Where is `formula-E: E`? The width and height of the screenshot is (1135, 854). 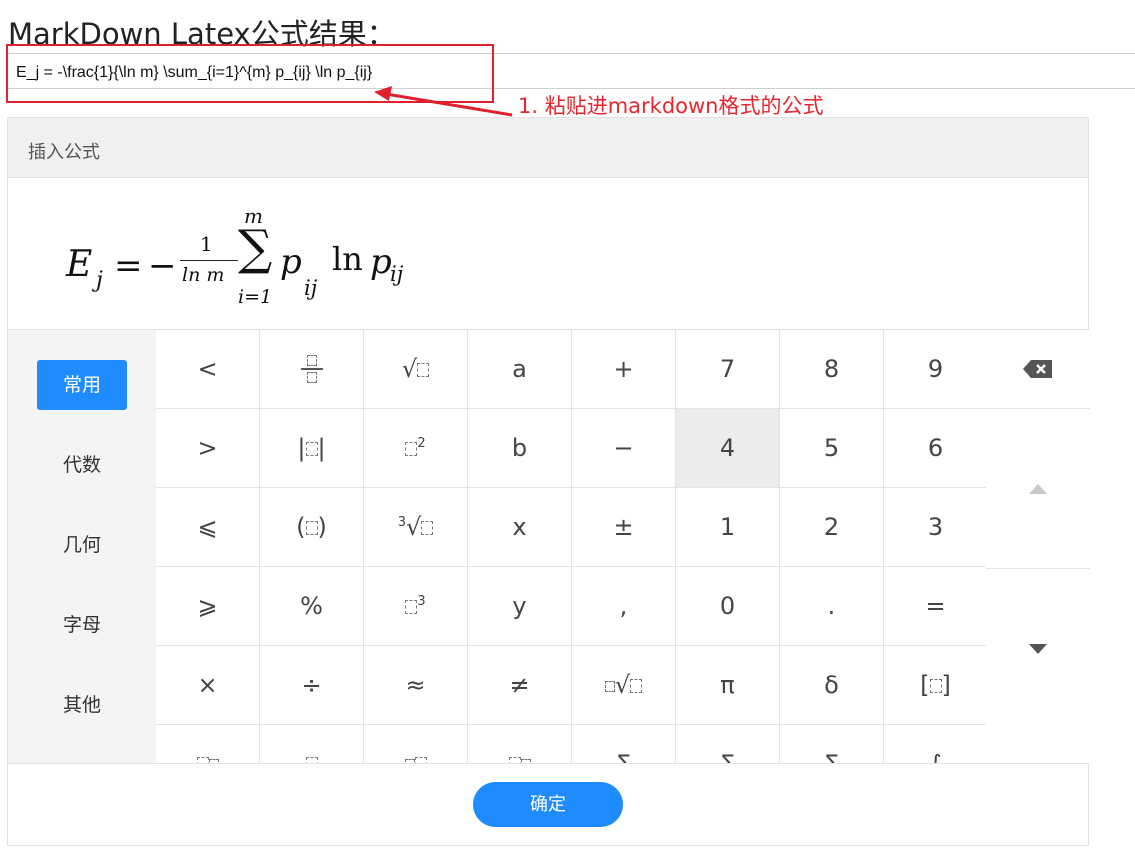 formula-E: E is located at coordinates (79, 264).